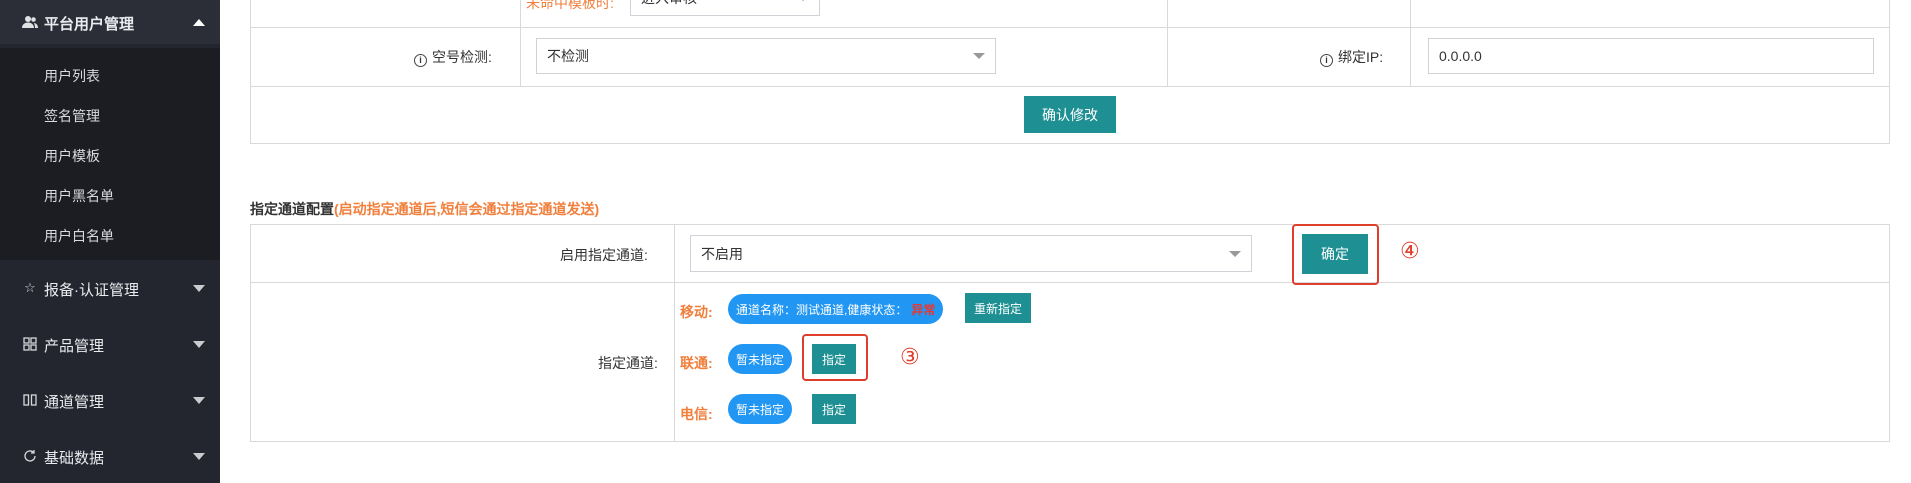 This screenshot has width=1911, height=483. What do you see at coordinates (72, 156) in the screenshot?
I see `sidebar-item-user-templates: 用户模板` at bounding box center [72, 156].